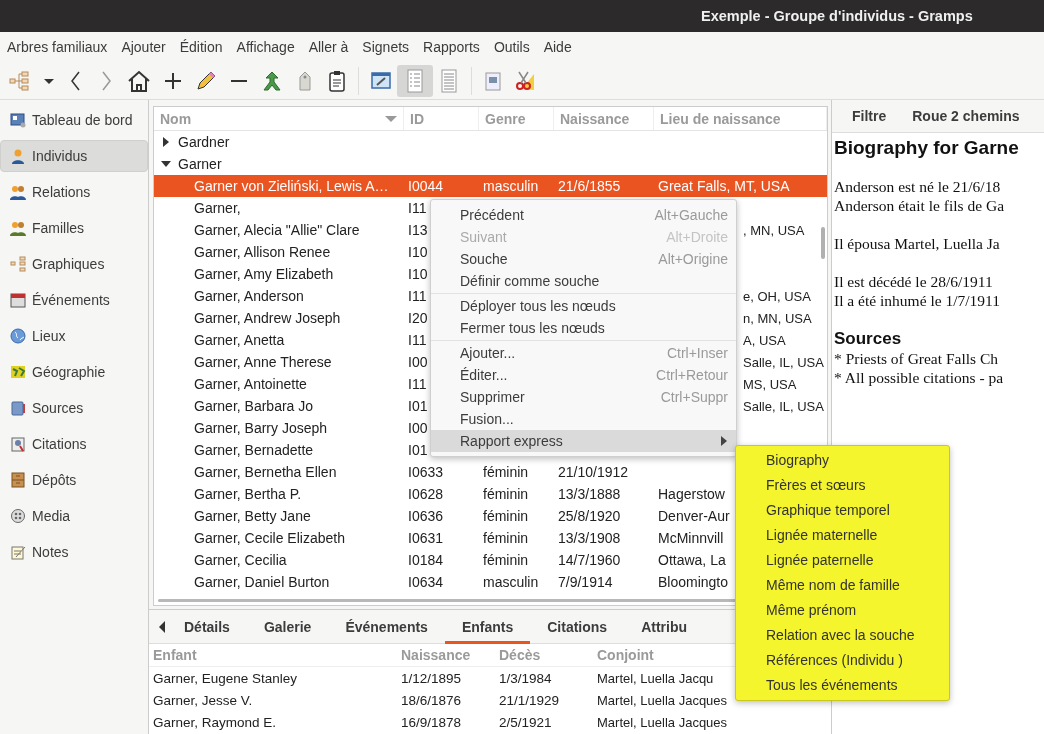  What do you see at coordinates (842, 685) in the screenshot?
I see `menu-item: Tous les événements` at bounding box center [842, 685].